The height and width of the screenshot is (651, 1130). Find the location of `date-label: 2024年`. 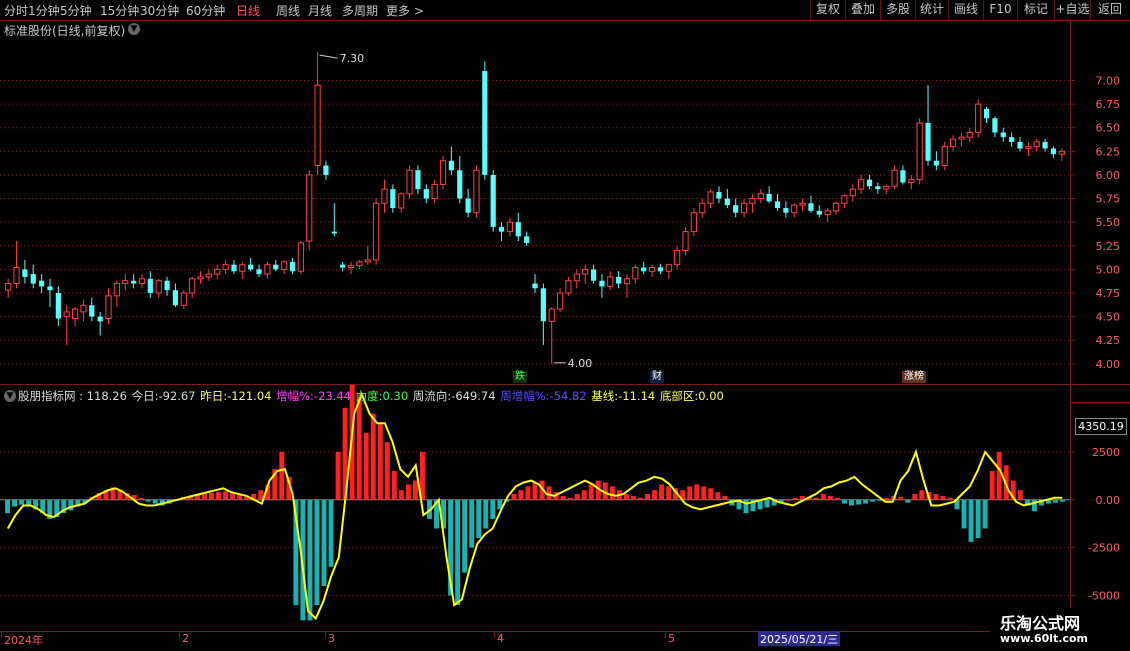

date-label: 2024年 is located at coordinates (23, 640).